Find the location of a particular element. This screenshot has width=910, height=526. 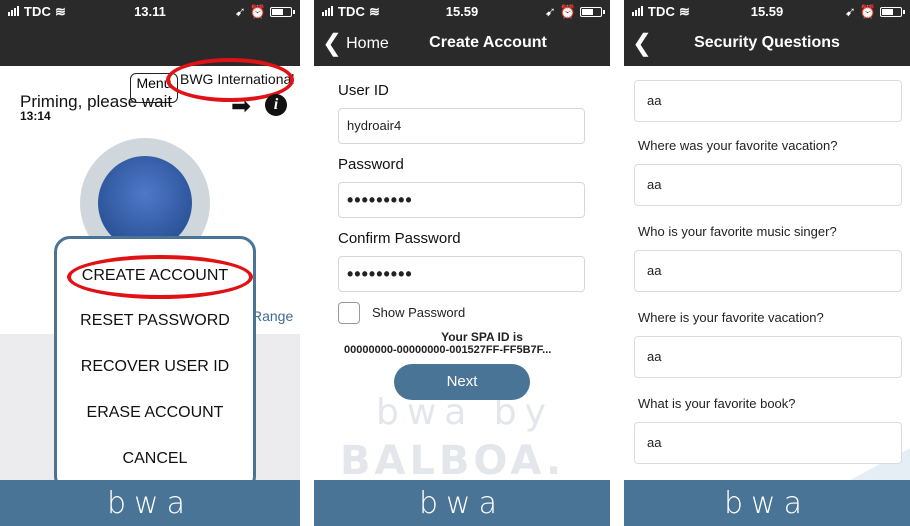

highlight-annotation is located at coordinates (160, 277).